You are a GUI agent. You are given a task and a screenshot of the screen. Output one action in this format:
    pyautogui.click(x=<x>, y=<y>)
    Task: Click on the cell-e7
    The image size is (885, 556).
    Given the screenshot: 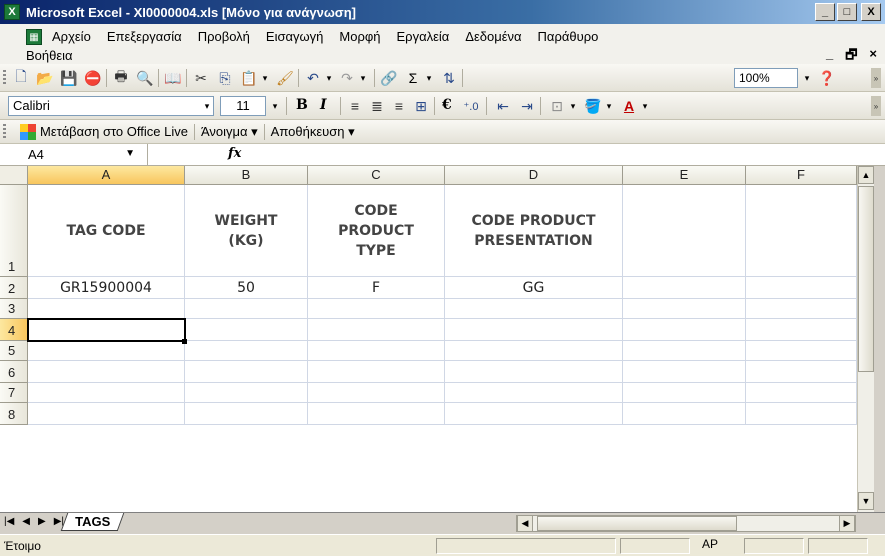 What is the action you would take?
    pyautogui.click(x=684, y=393)
    